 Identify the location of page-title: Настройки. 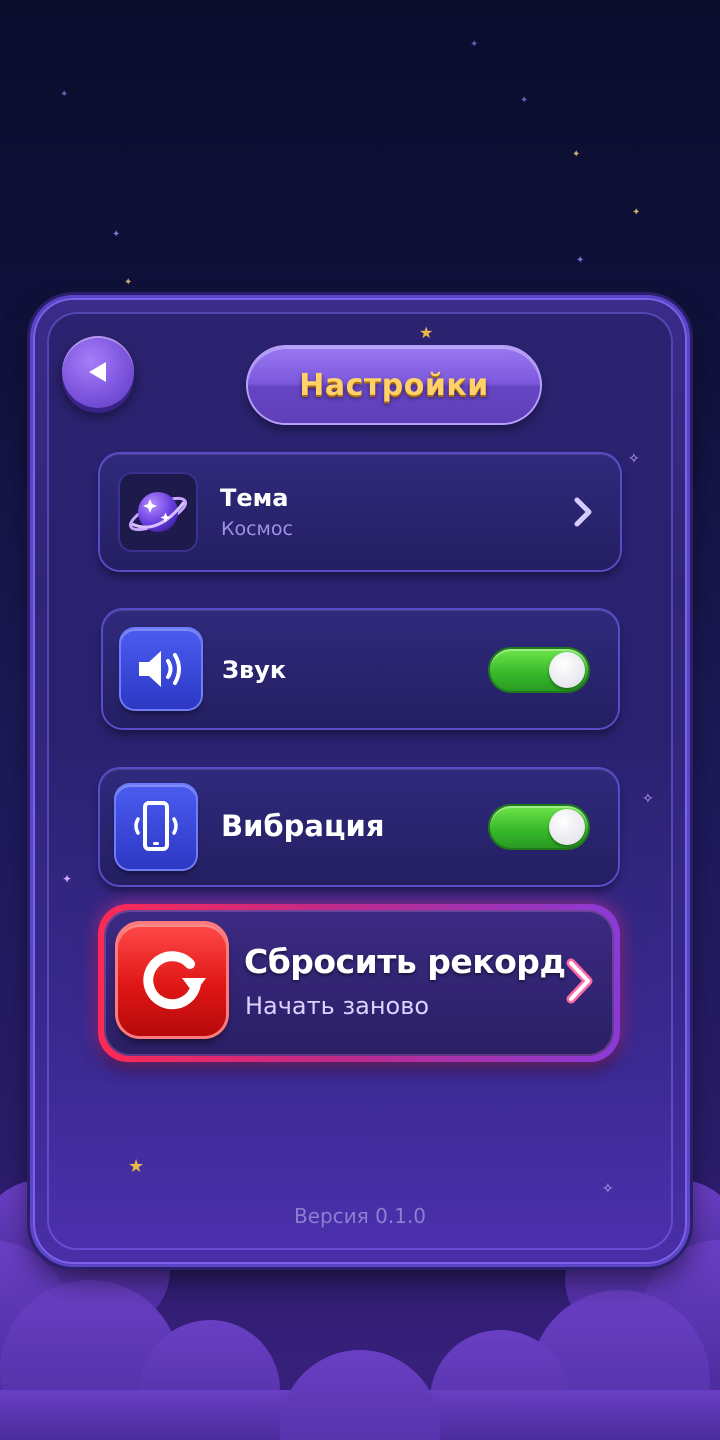
(394, 385).